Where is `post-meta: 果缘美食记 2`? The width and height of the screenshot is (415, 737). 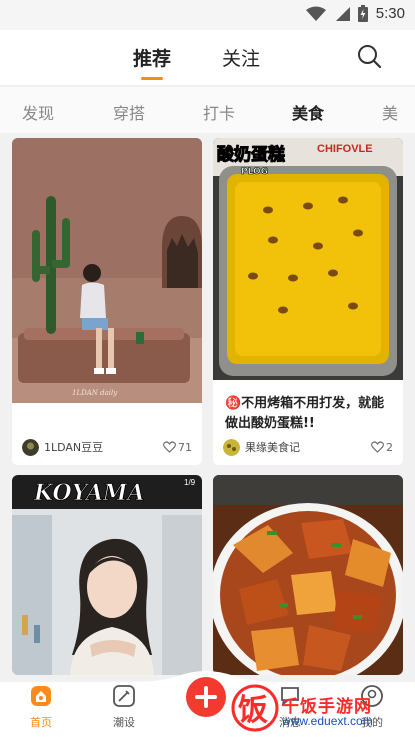 post-meta: 果缘美食记 2 is located at coordinates (308, 447).